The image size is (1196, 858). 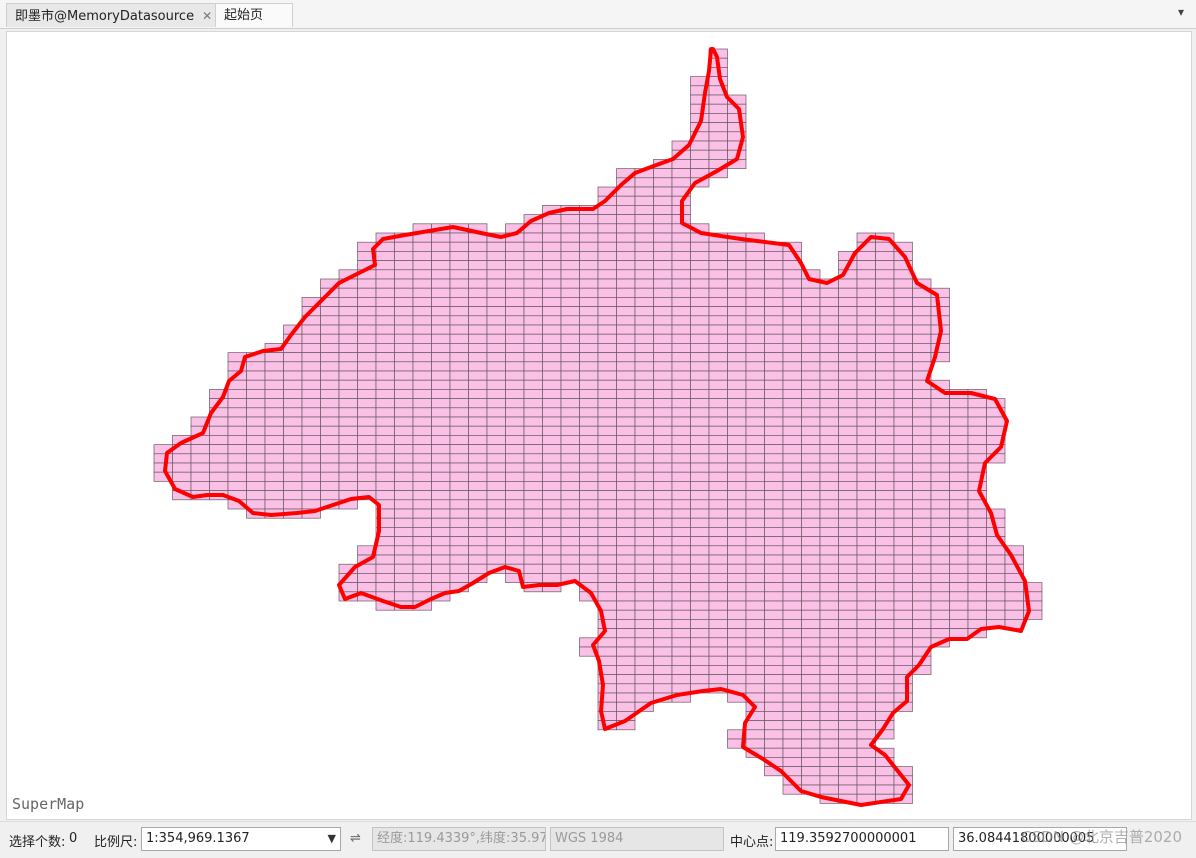 I want to click on swap-arrows-icon: ⇌, so click(x=355, y=838).